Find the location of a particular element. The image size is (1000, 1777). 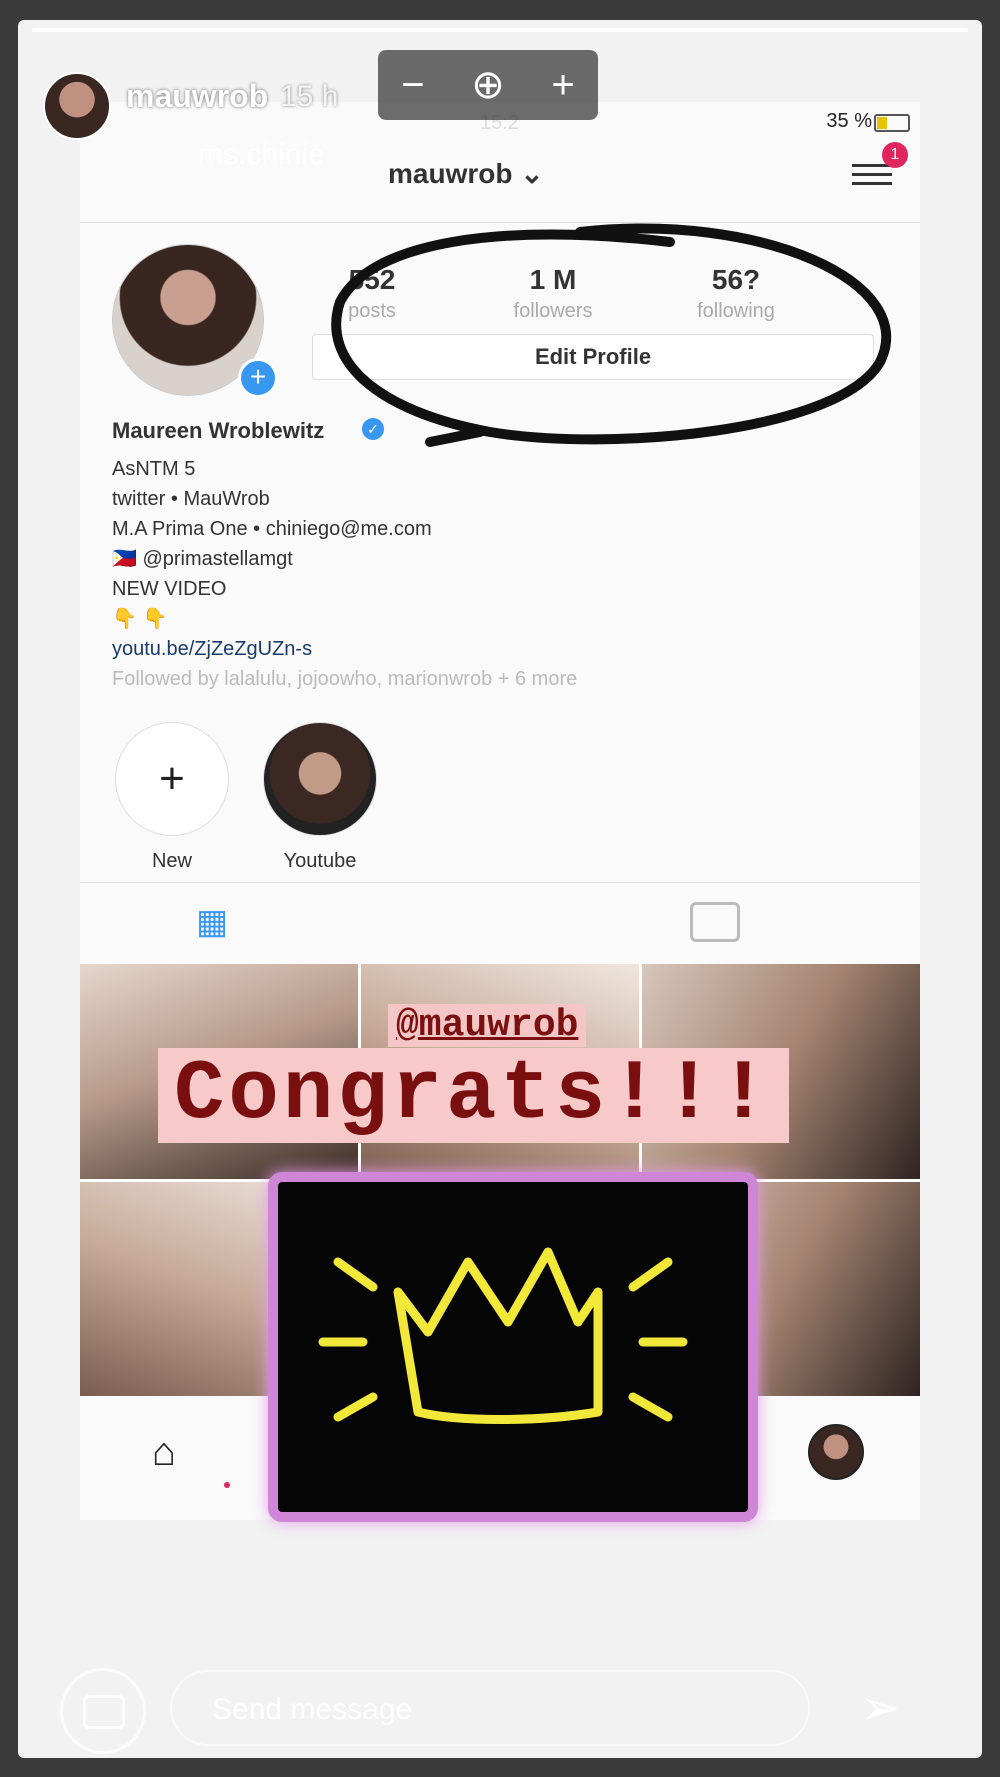

profile-username-text: mauwrob is located at coordinates (450, 173).